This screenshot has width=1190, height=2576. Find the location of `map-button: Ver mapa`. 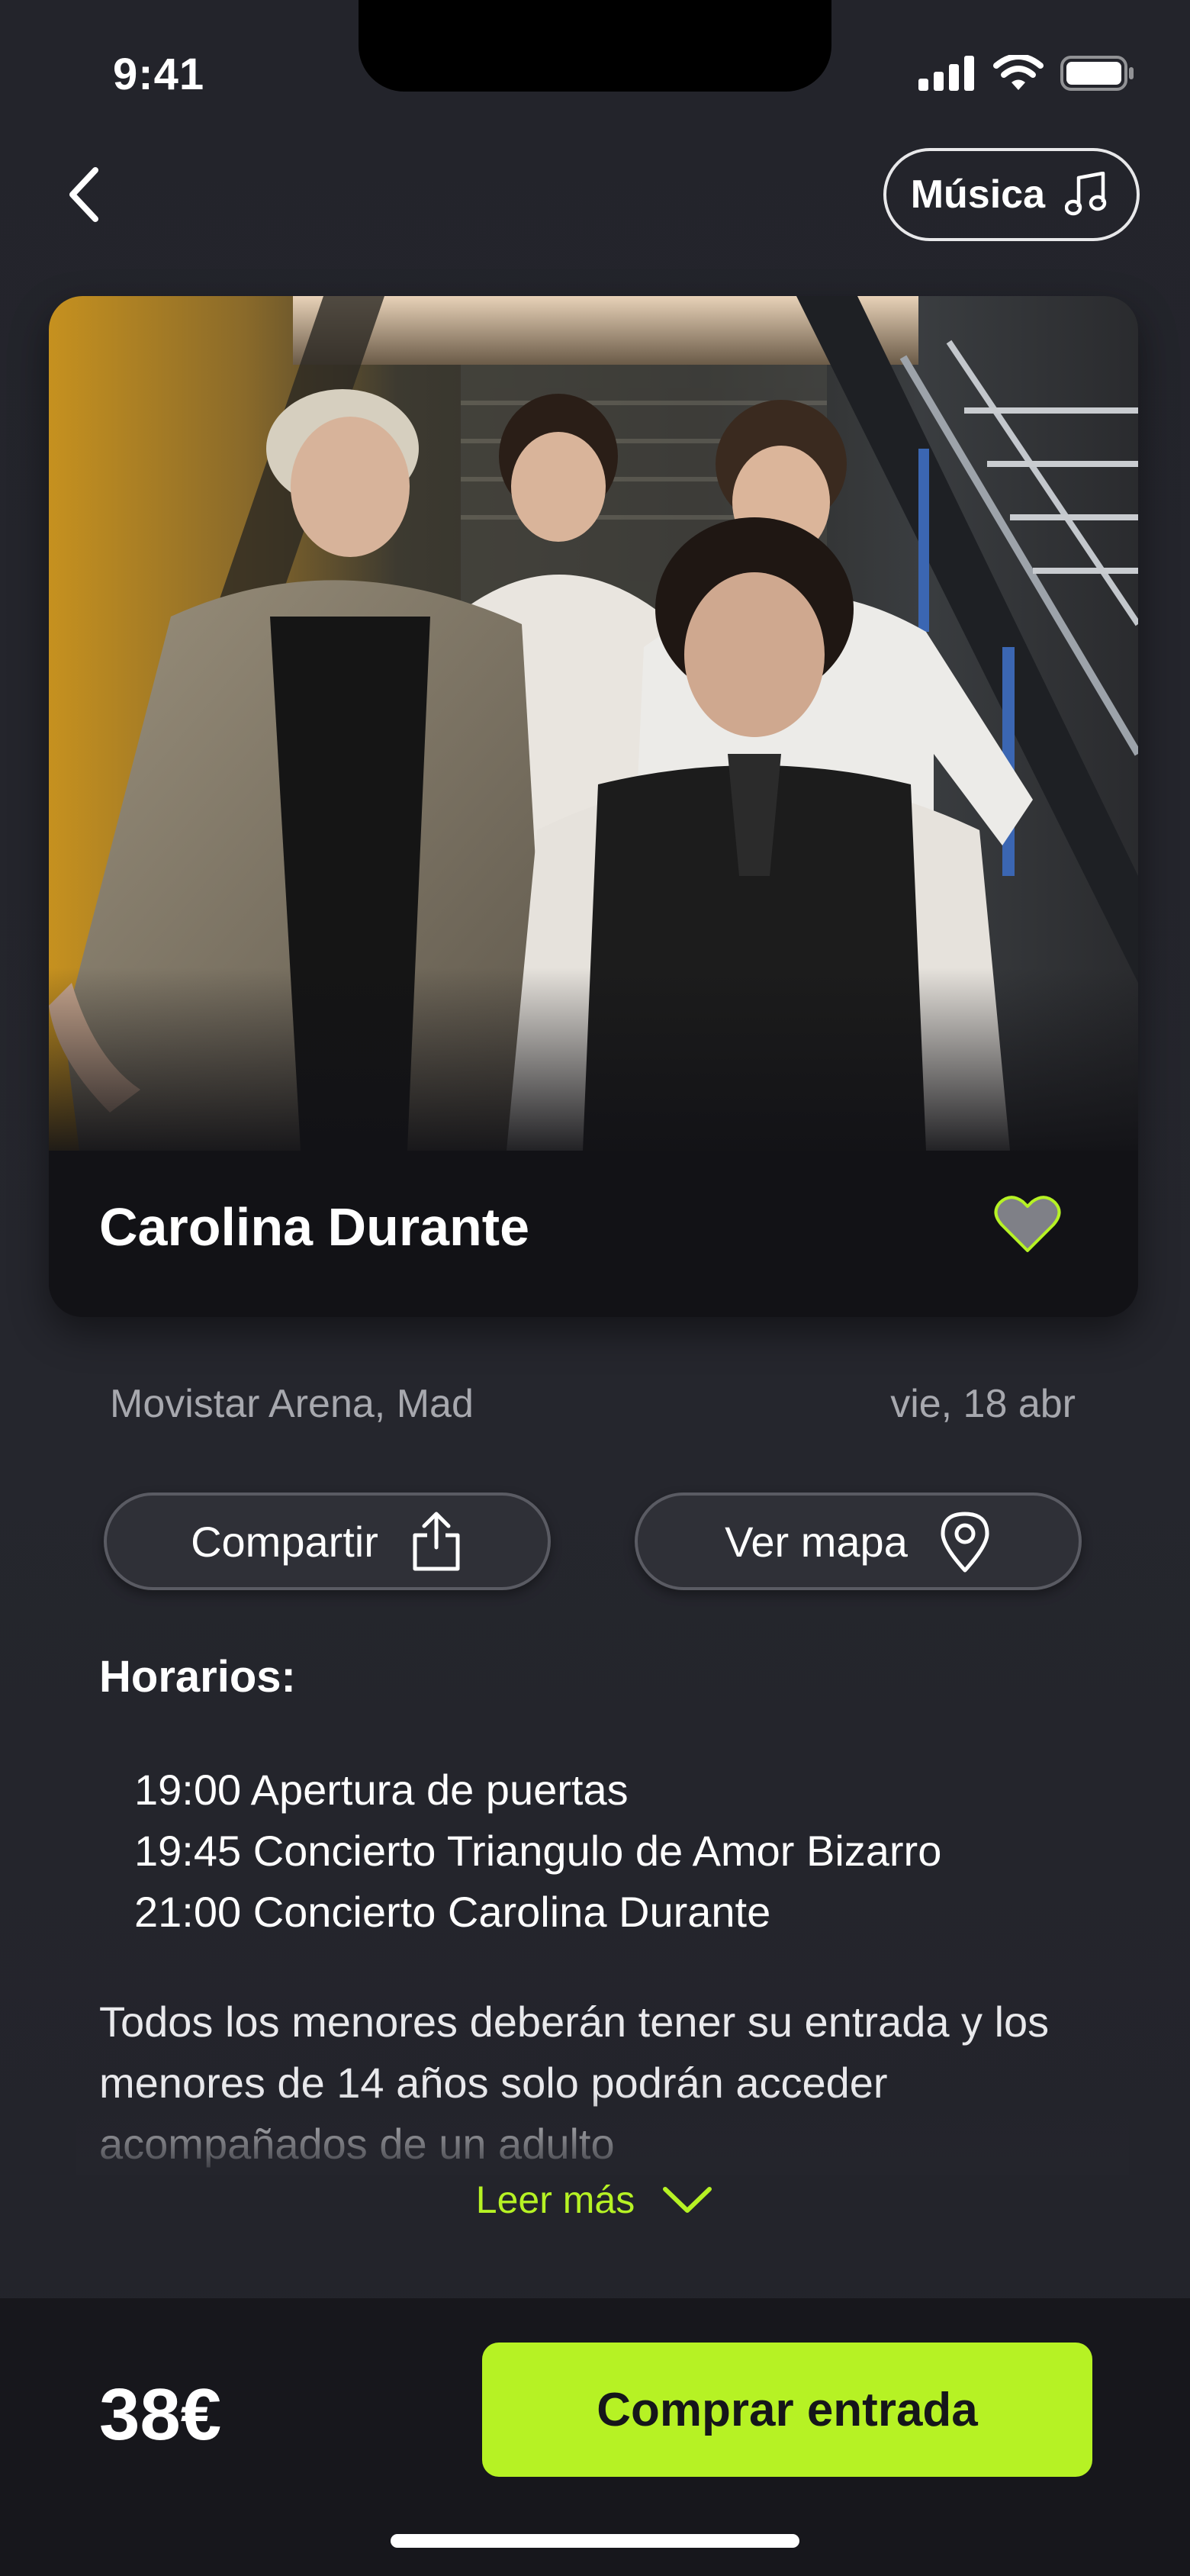

map-button: Ver mapa is located at coordinates (858, 1541).